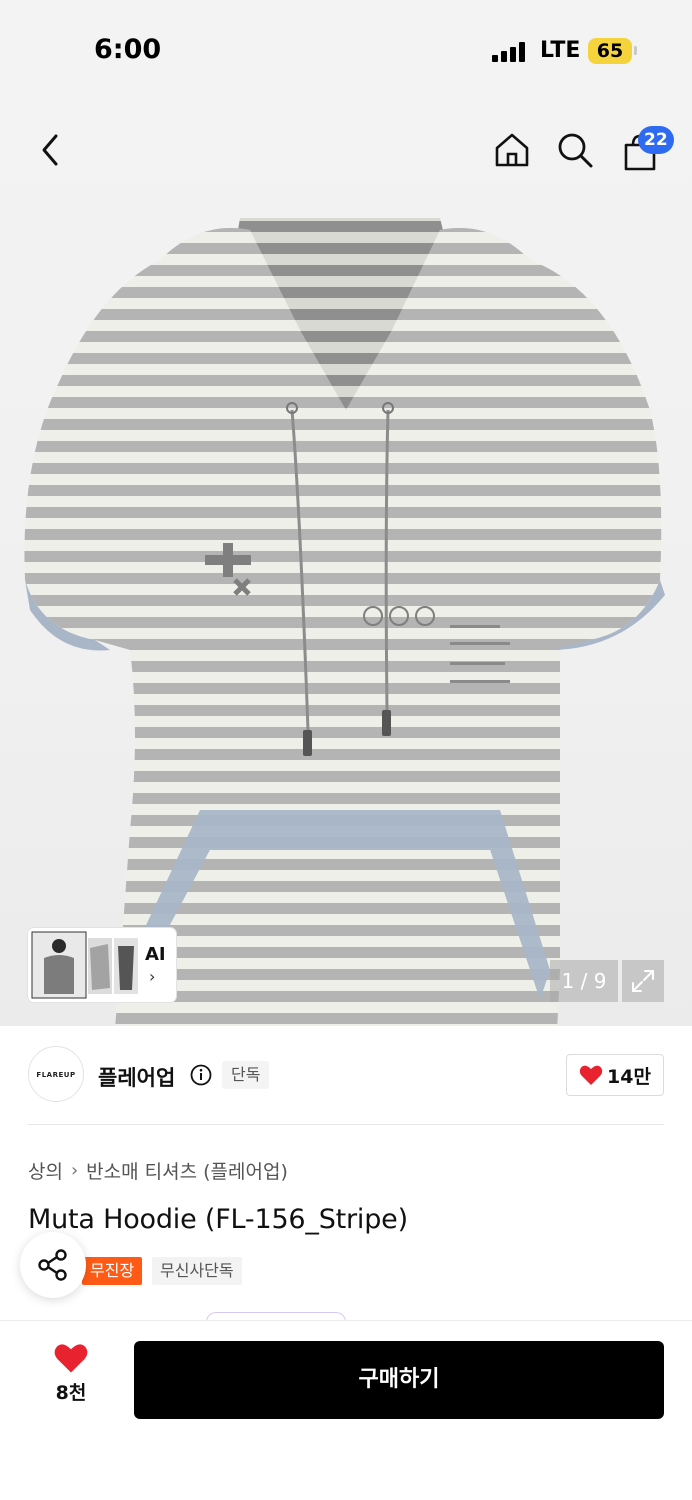 This screenshot has width=692, height=1500. I want to click on product-title: Muta Hoodie (FL-156_Stripe), so click(218, 1219).